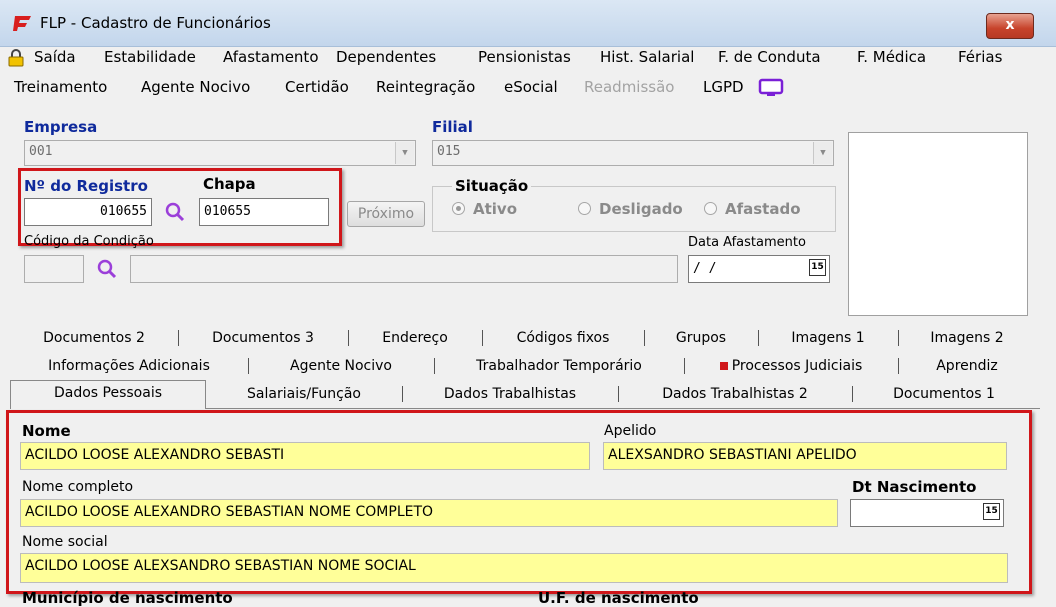  What do you see at coordinates (129, 366) in the screenshot?
I see `tab-informacoes-adicionais: Informações Adicionais` at bounding box center [129, 366].